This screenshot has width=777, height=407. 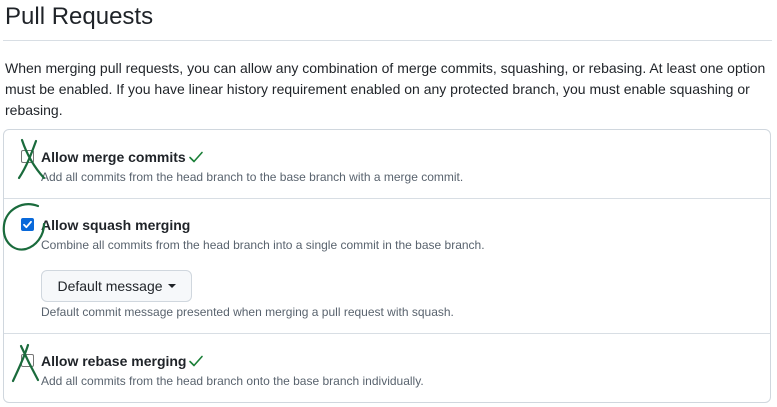 What do you see at coordinates (27, 156) in the screenshot?
I see `merge-commits-checkbox` at bounding box center [27, 156].